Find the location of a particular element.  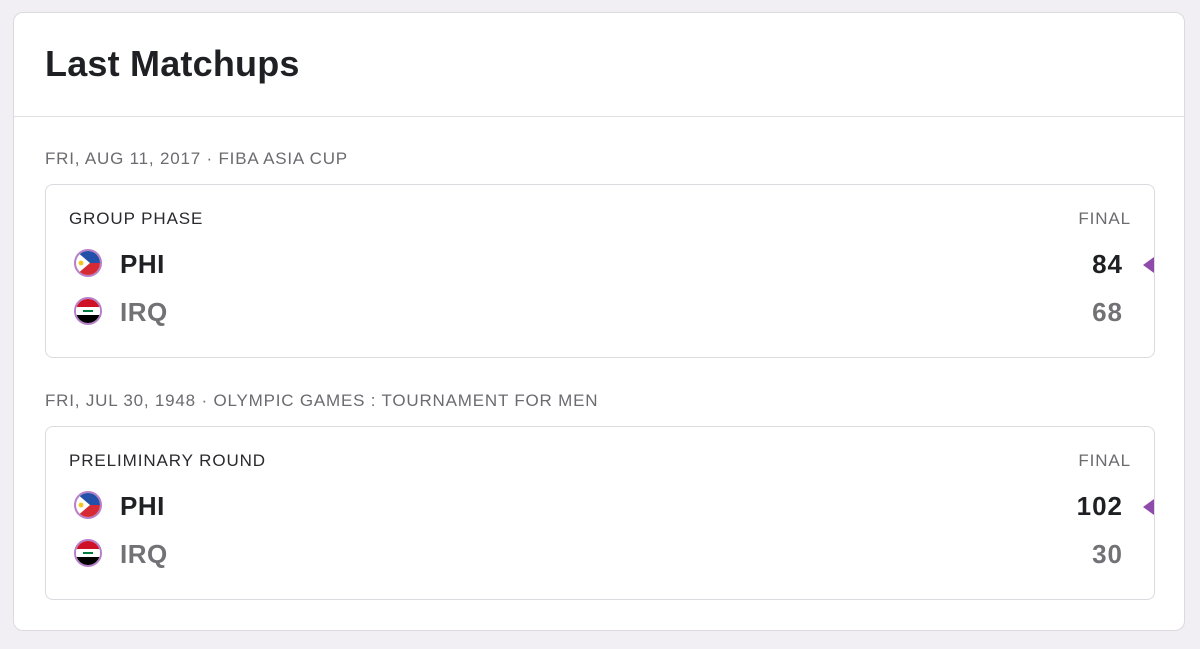

team-score: 68 is located at coordinates (1107, 312).